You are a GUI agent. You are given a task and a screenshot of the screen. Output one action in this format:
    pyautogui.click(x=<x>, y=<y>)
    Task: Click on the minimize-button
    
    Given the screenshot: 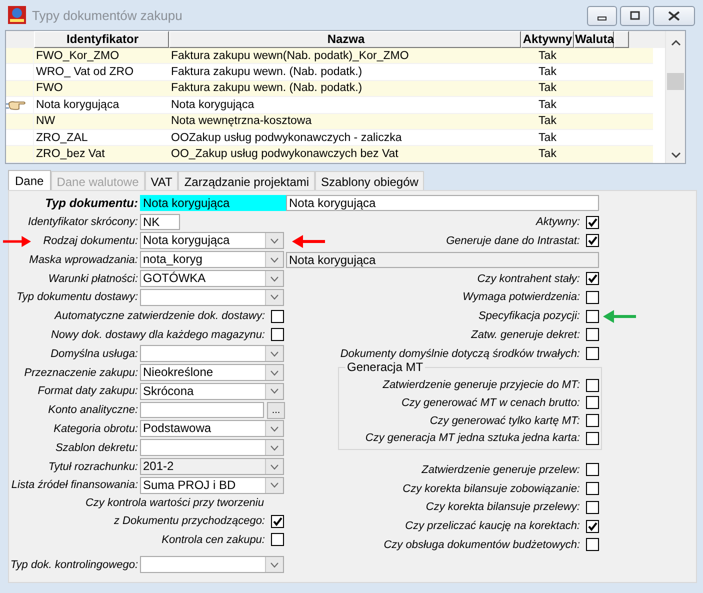 What is the action you would take?
    pyautogui.click(x=602, y=16)
    